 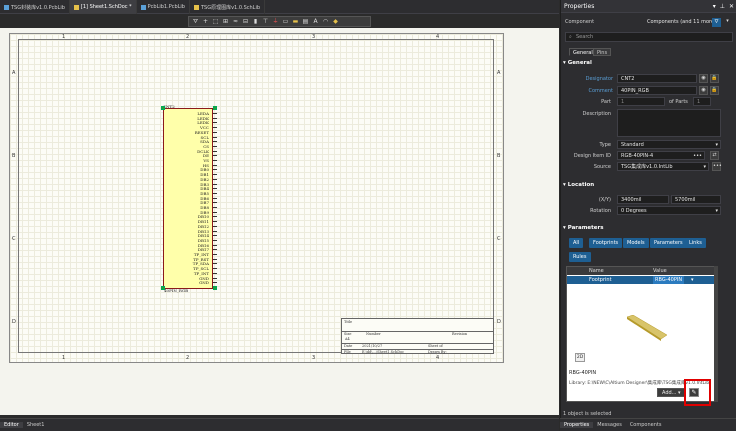 I want to click on arc-icon: ◠, so click(x=325, y=21).